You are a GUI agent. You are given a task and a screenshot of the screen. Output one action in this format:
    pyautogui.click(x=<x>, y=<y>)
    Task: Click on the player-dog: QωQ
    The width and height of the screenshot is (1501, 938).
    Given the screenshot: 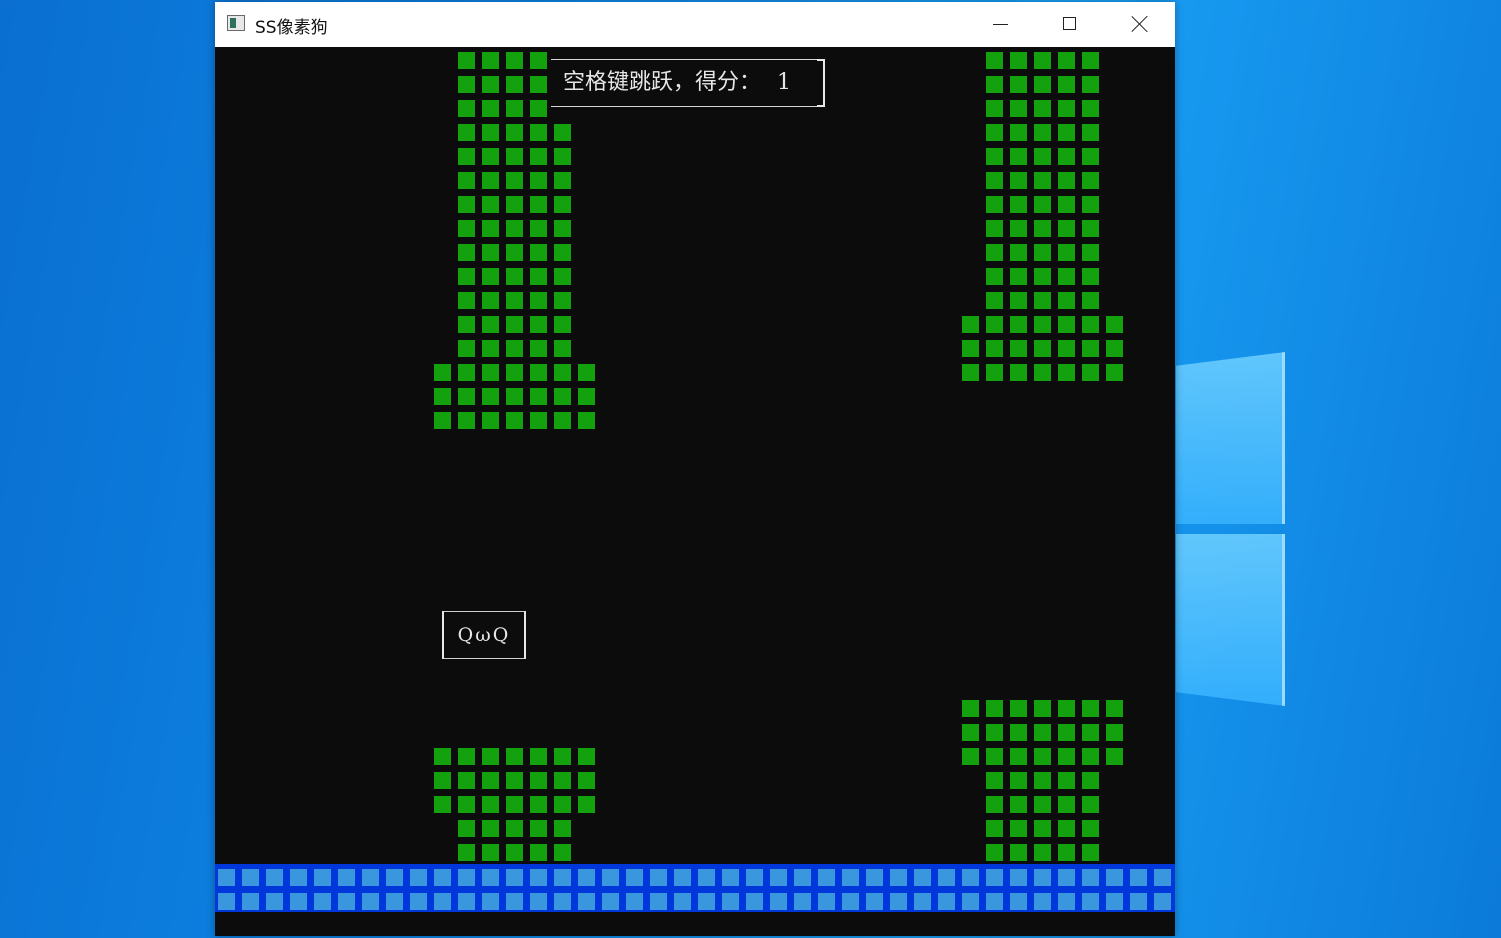 What is the action you would take?
    pyautogui.click(x=484, y=635)
    